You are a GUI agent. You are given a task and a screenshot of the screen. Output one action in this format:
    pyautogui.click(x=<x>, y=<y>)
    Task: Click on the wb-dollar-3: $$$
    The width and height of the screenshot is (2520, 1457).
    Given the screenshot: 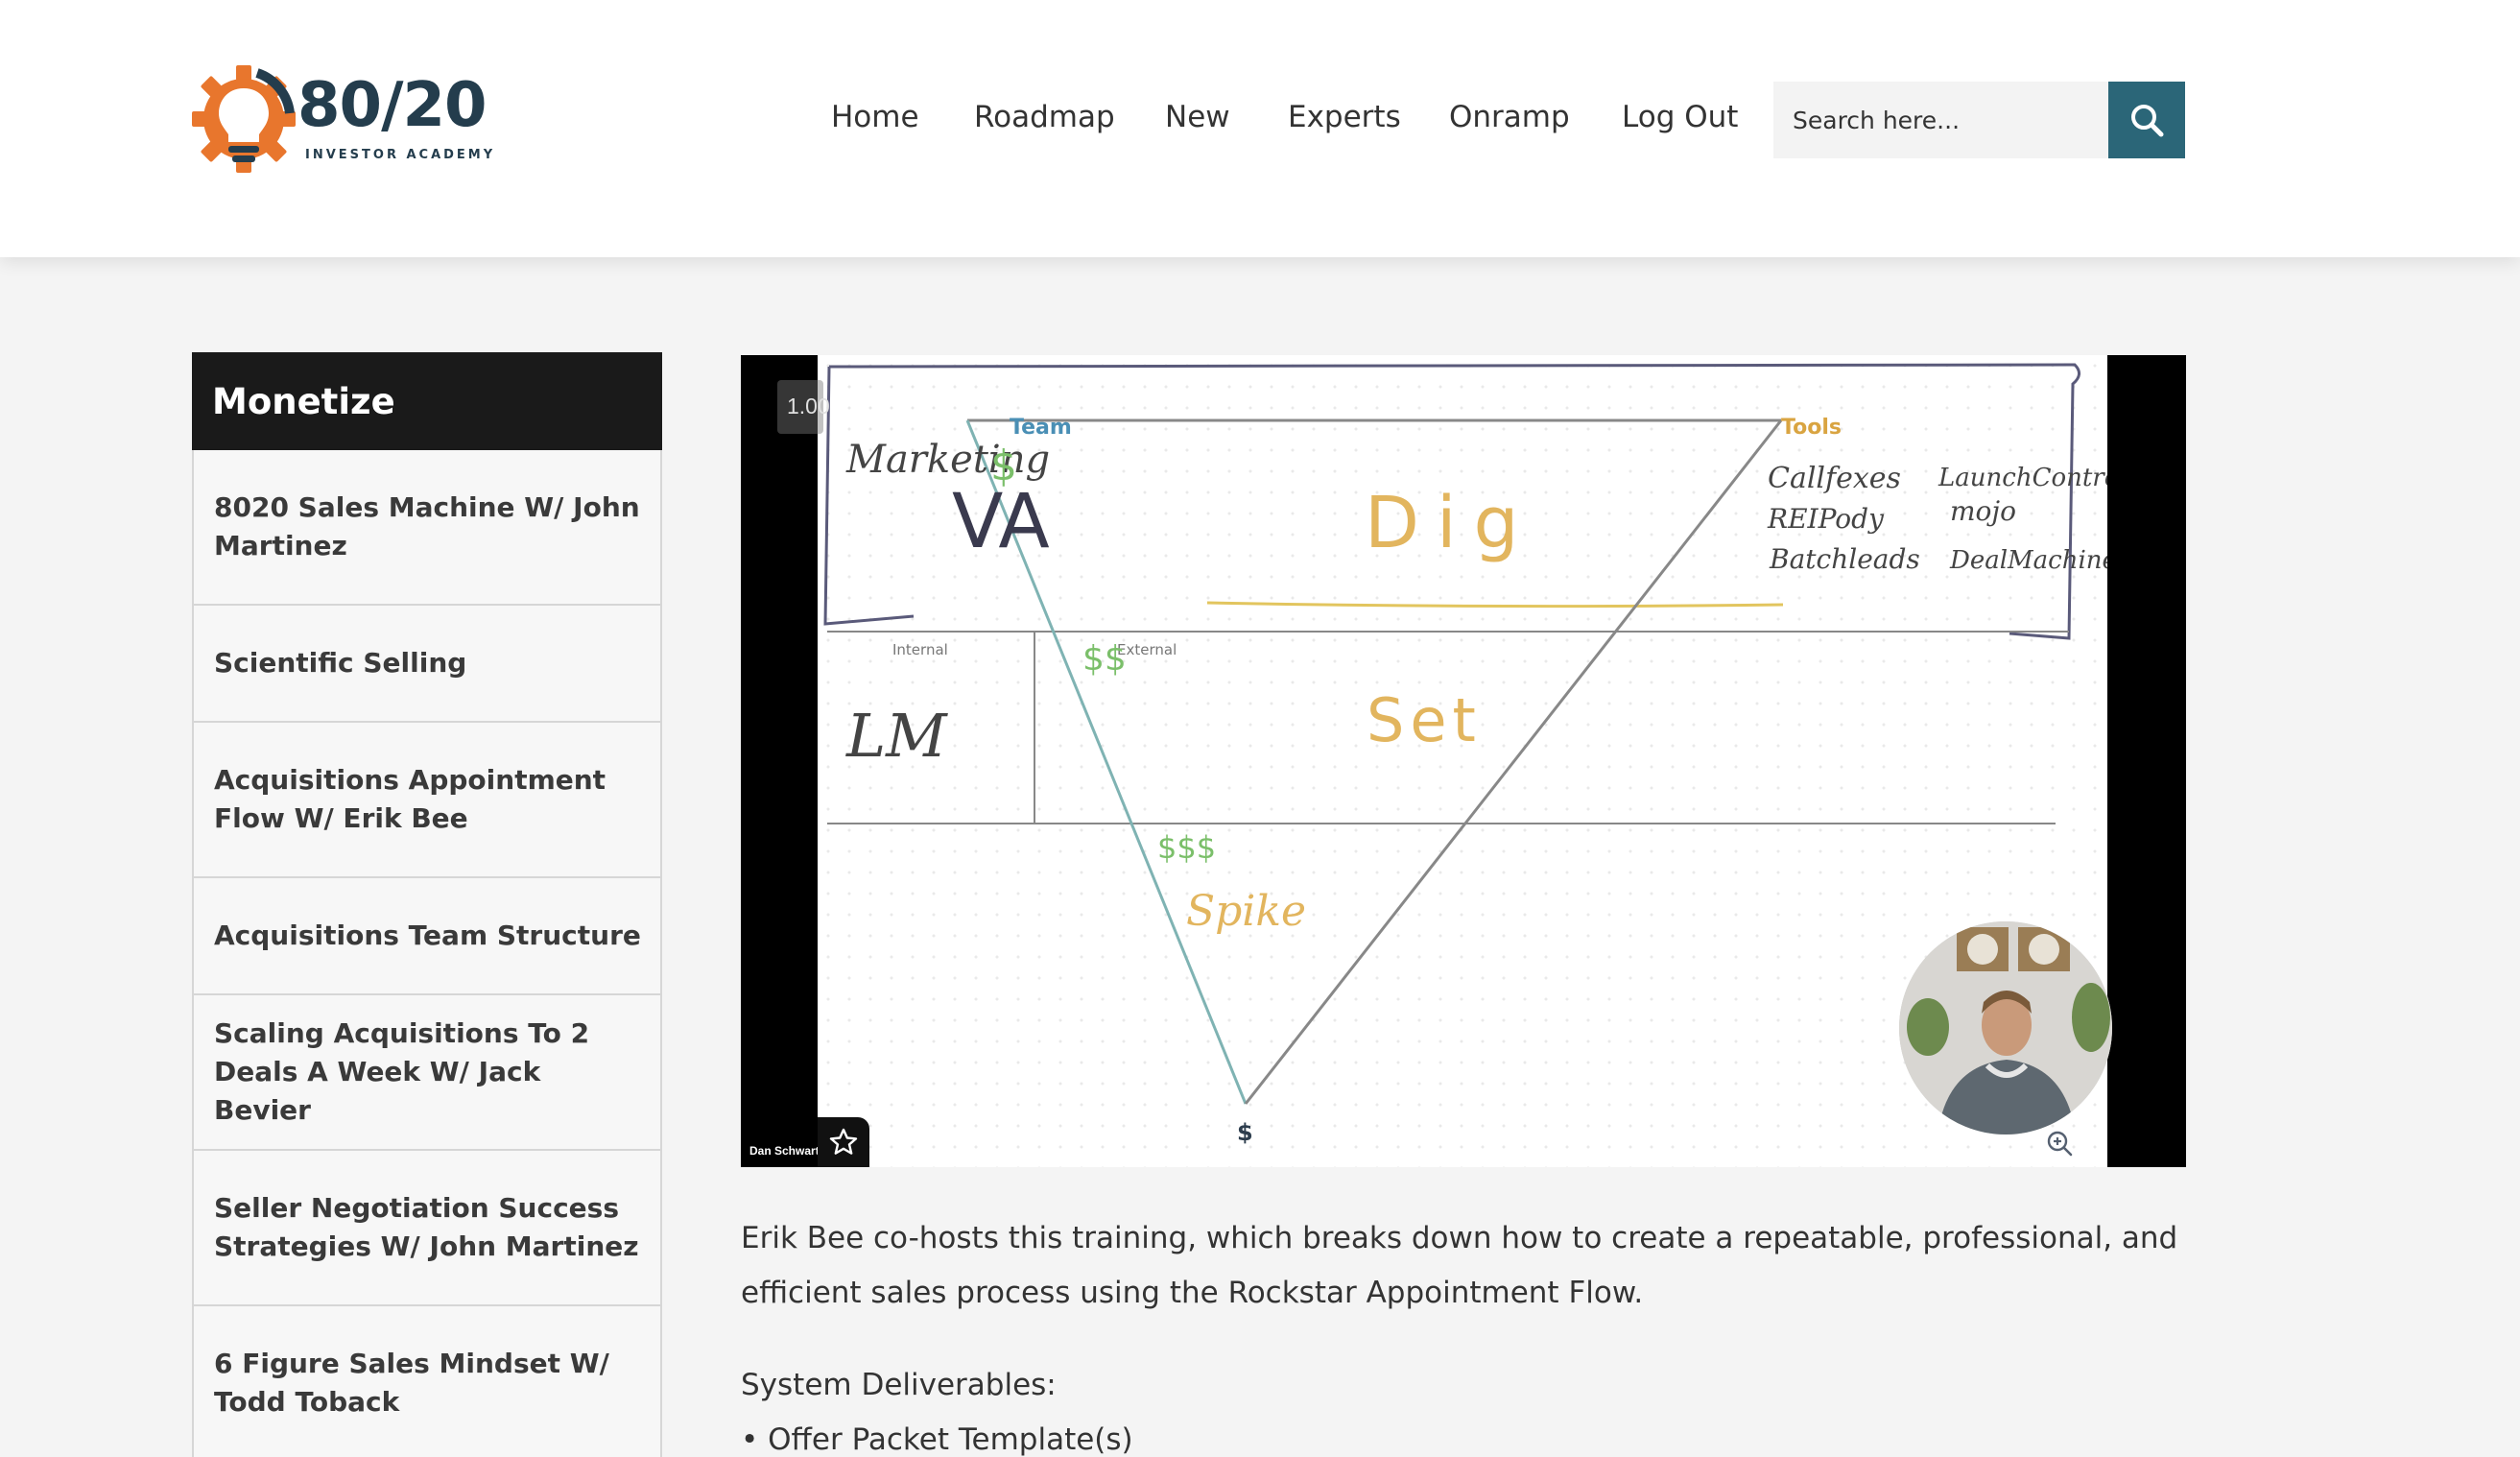 What is the action you would take?
    pyautogui.click(x=1187, y=847)
    